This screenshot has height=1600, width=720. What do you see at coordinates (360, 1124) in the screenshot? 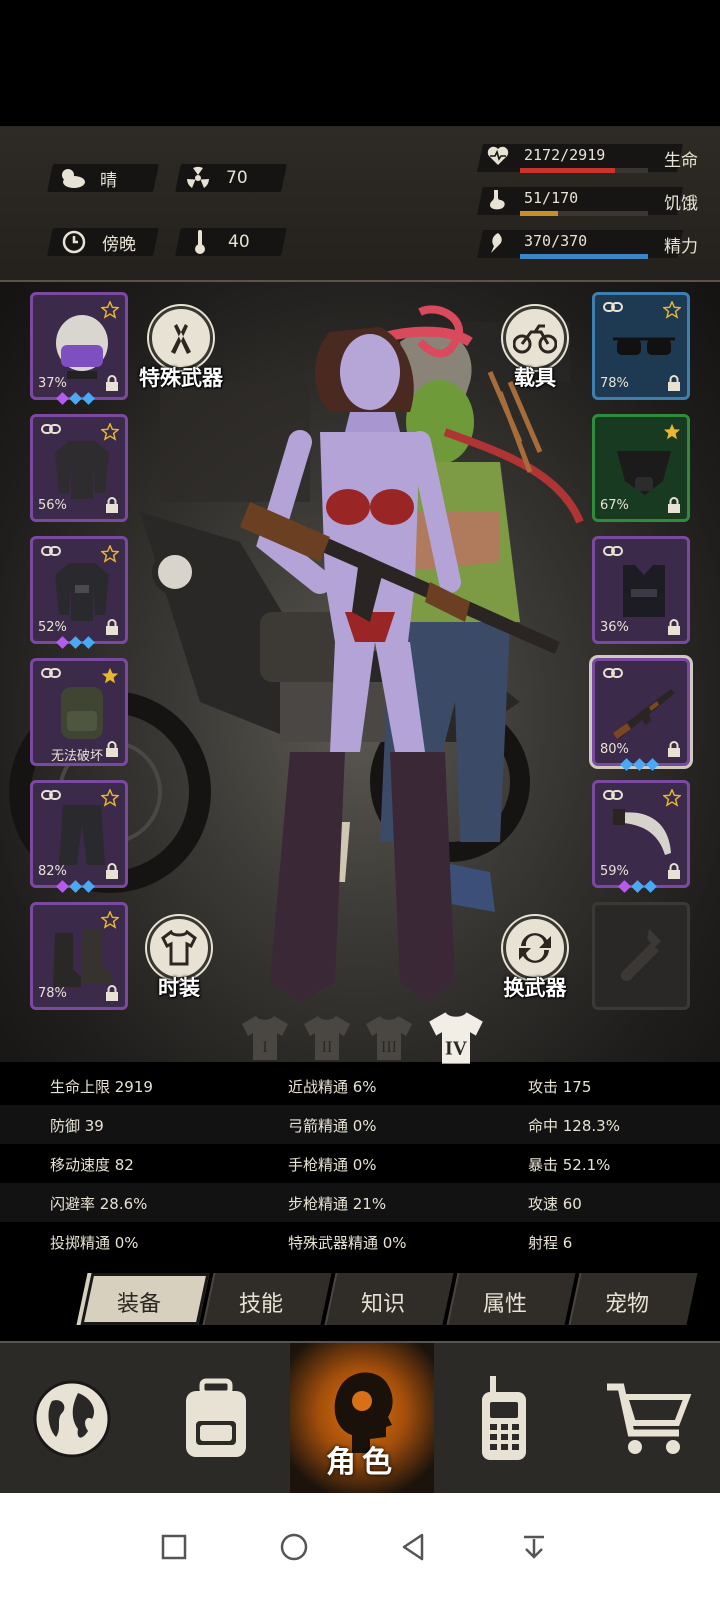
I see `stats-row: 防御 39 弓箭精通 0% 命中 128.3%` at bounding box center [360, 1124].